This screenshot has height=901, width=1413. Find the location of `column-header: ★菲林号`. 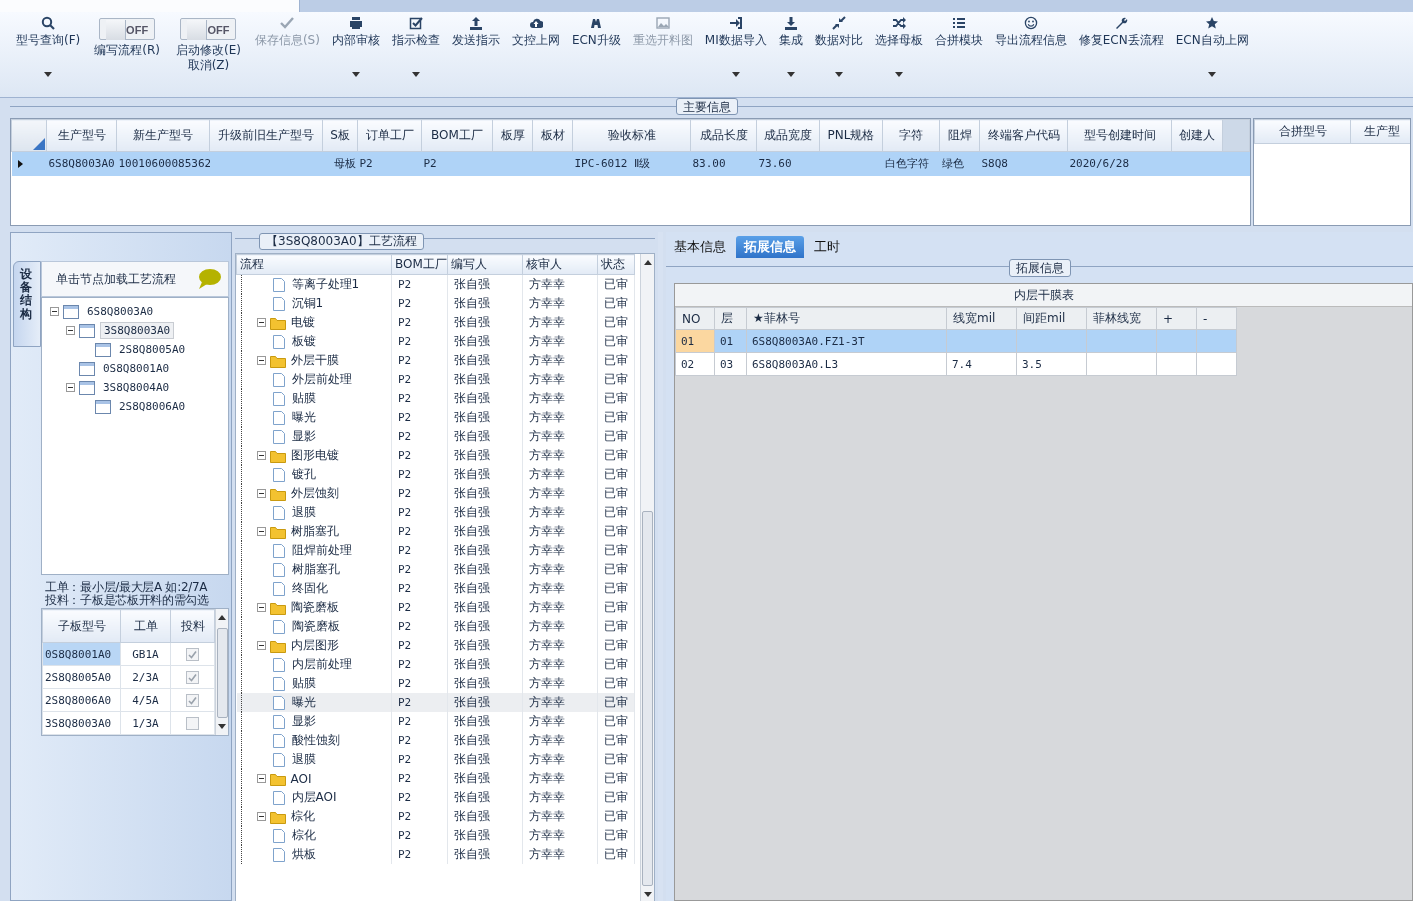

column-header: ★菲林号 is located at coordinates (846, 318).